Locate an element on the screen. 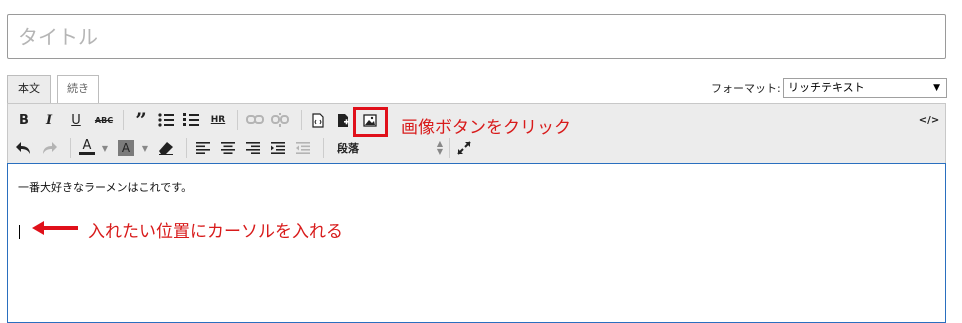  align-right-button is located at coordinates (253, 148).